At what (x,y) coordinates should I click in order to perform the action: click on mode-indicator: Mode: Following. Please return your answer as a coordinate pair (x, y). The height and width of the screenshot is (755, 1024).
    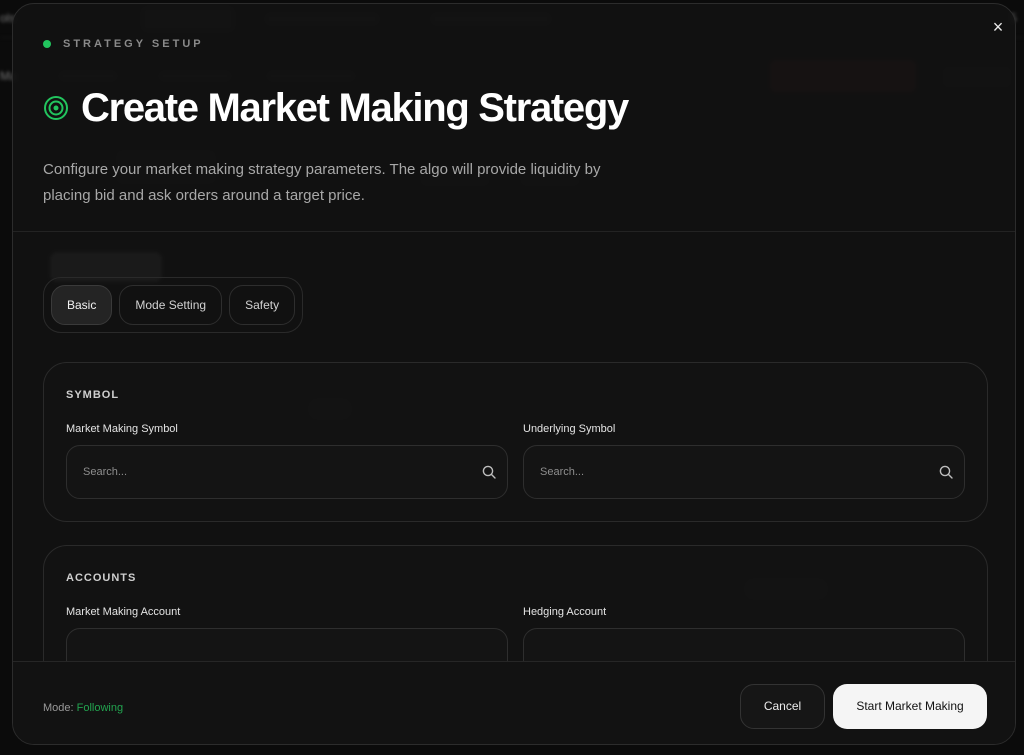
    Looking at the image, I should click on (83, 708).